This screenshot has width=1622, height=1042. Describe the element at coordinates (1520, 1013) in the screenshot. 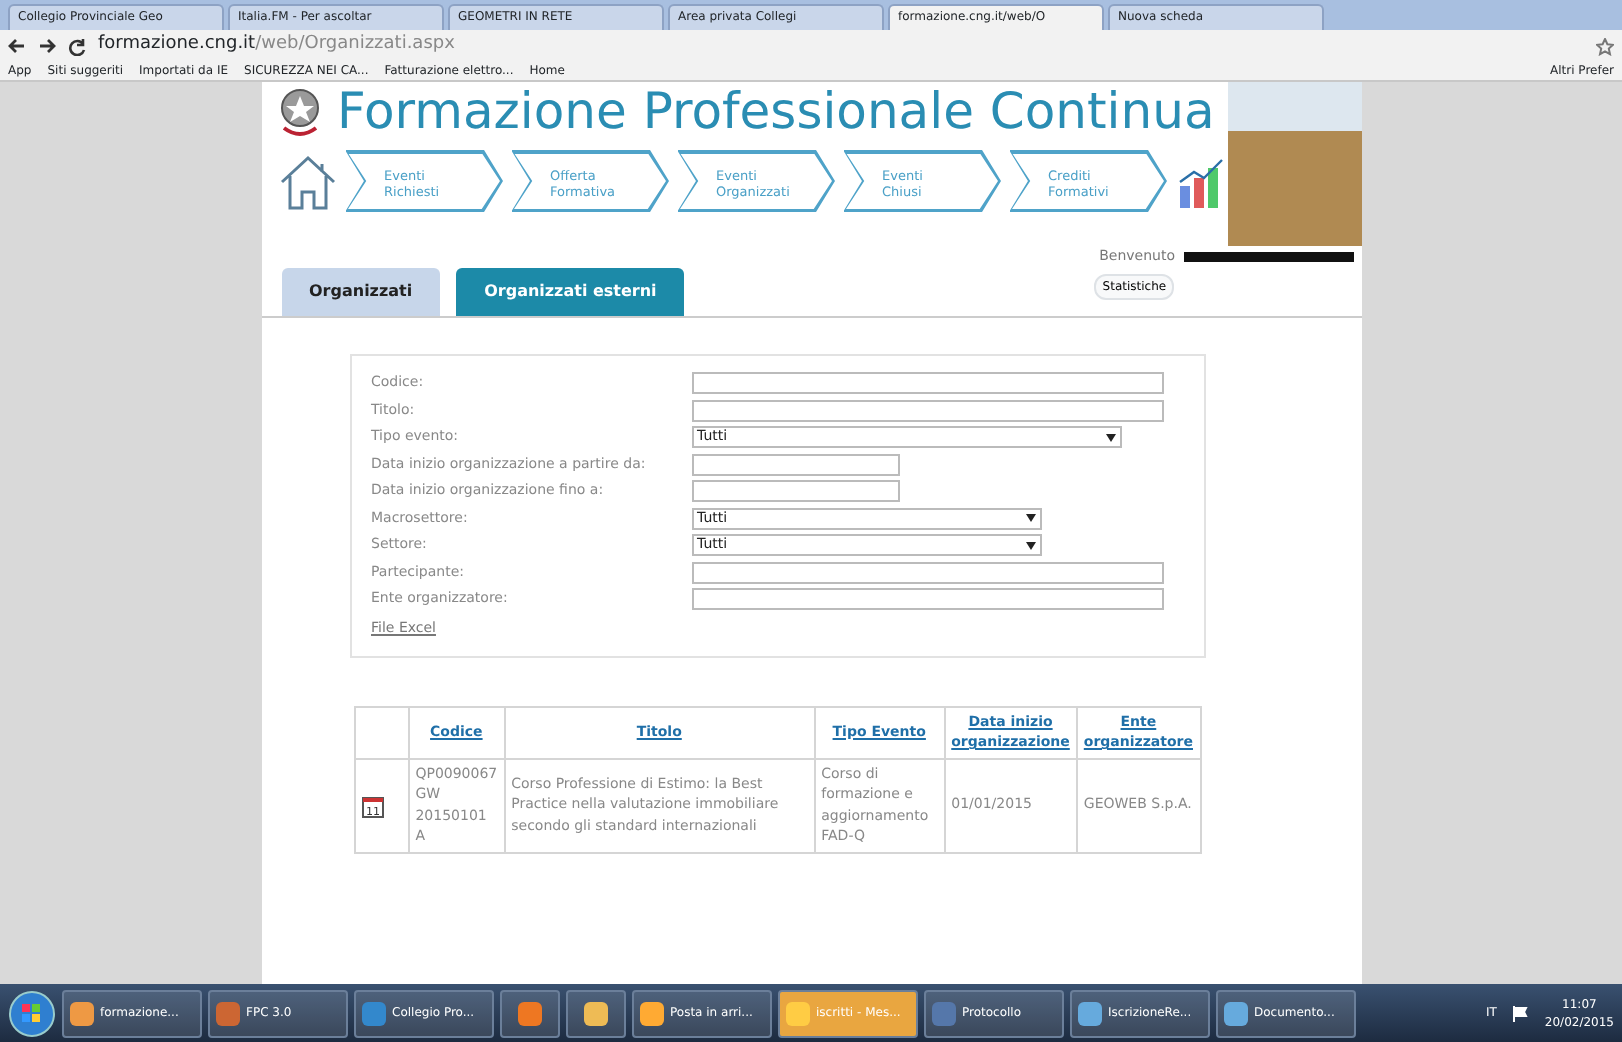

I see `flag-icon` at that location.